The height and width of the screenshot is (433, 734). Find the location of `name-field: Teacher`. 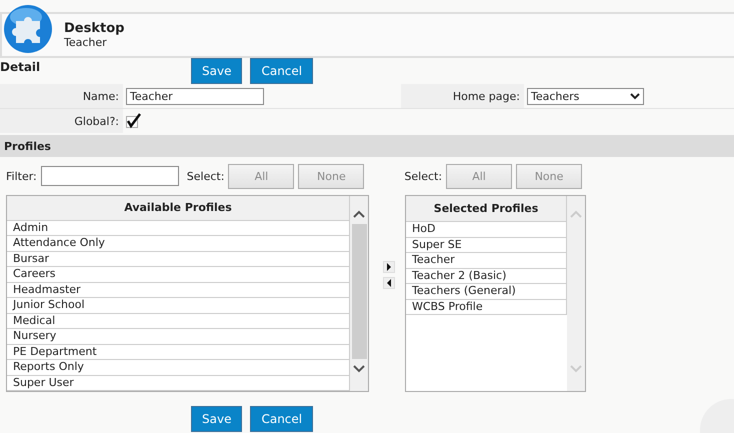

name-field: Teacher is located at coordinates (195, 96).